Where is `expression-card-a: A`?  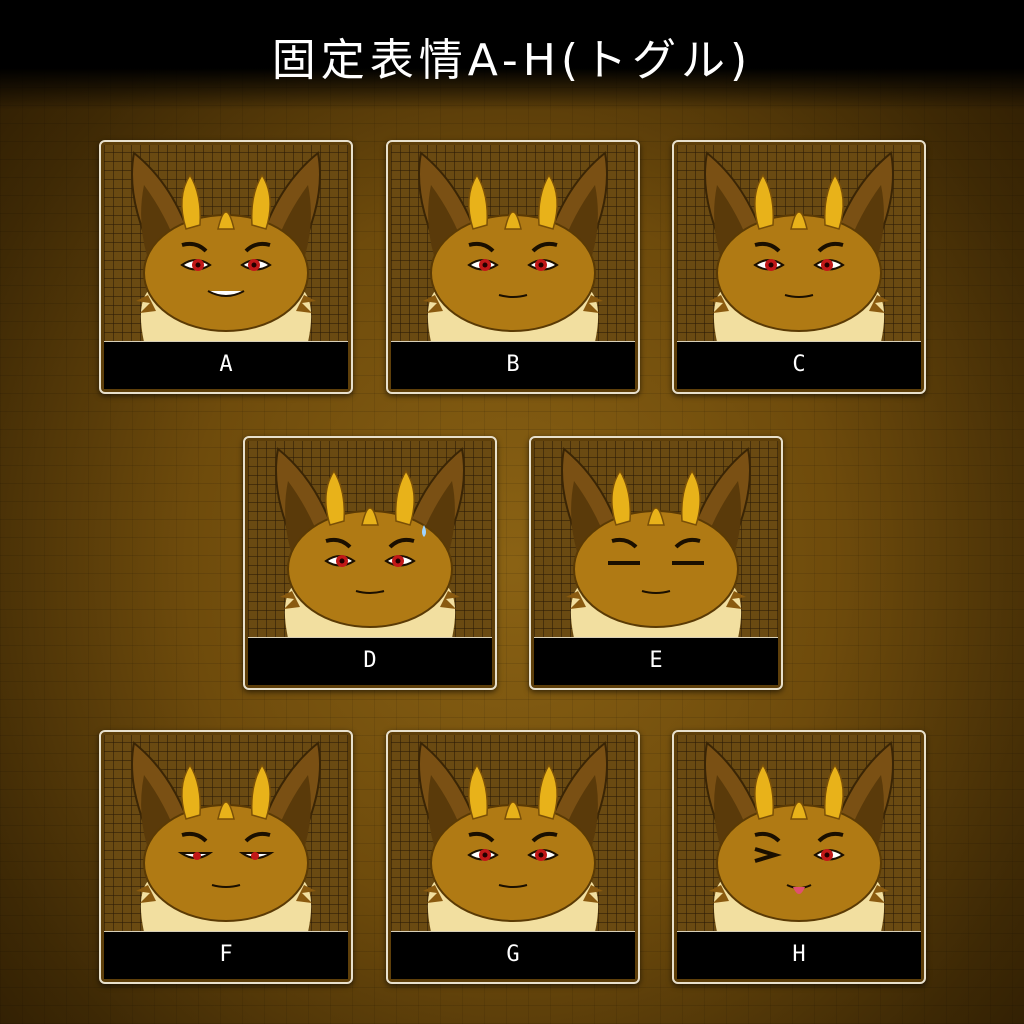 expression-card-a: A is located at coordinates (226, 267).